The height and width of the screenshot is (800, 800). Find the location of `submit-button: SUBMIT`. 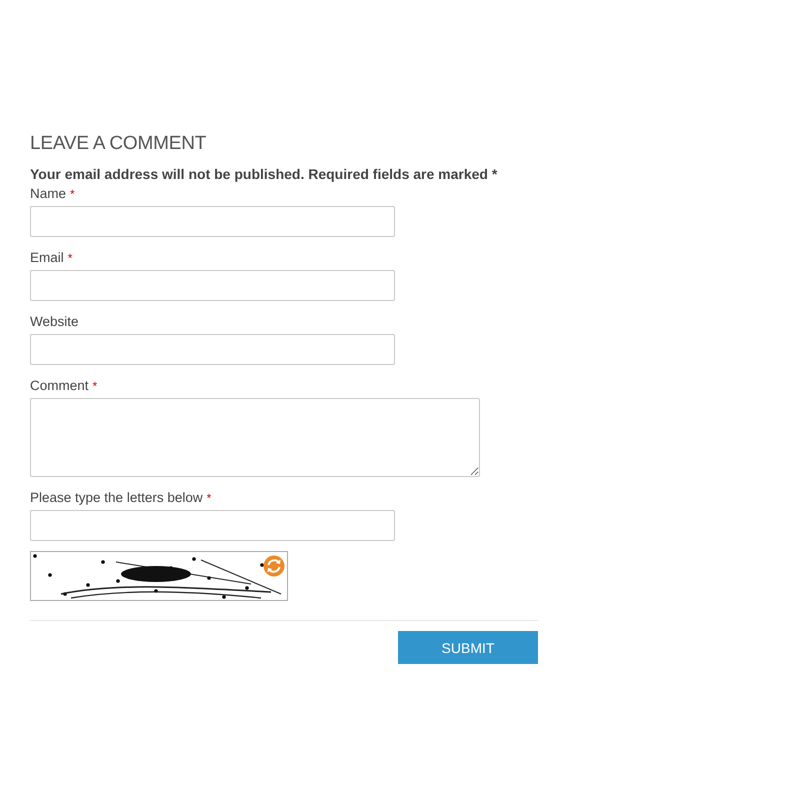

submit-button: SUBMIT is located at coordinates (468, 647).